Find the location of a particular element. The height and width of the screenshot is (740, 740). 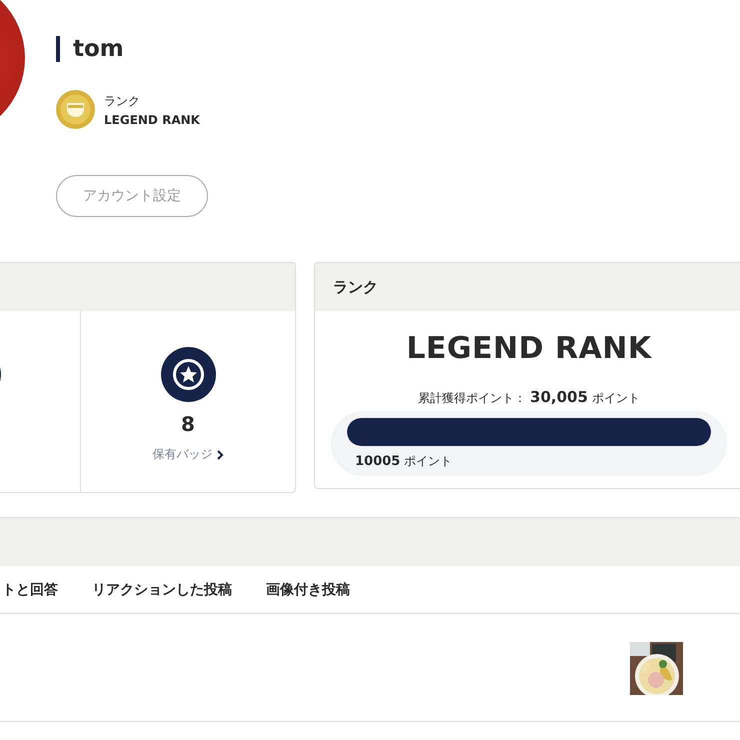

tab: リアクションした投稿 is located at coordinates (162, 589).